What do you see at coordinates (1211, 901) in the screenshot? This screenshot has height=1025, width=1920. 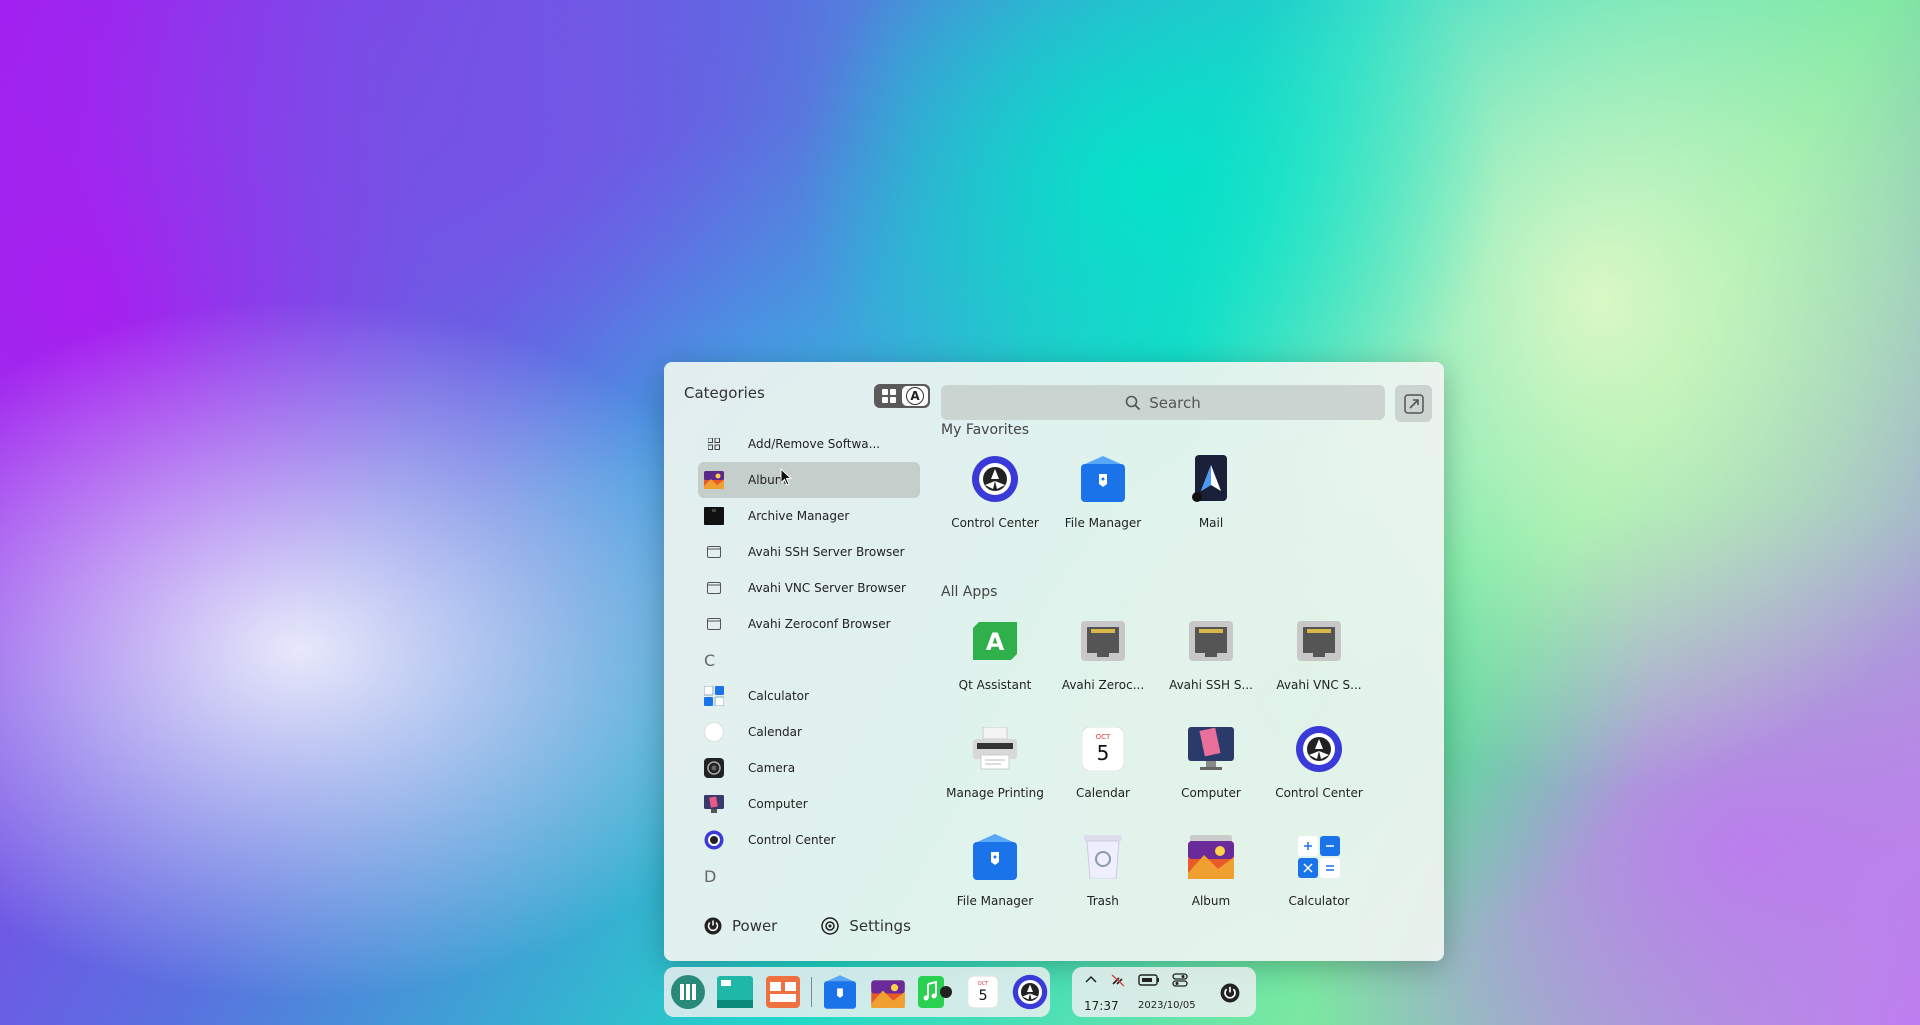 I see `app-label: Album` at bounding box center [1211, 901].